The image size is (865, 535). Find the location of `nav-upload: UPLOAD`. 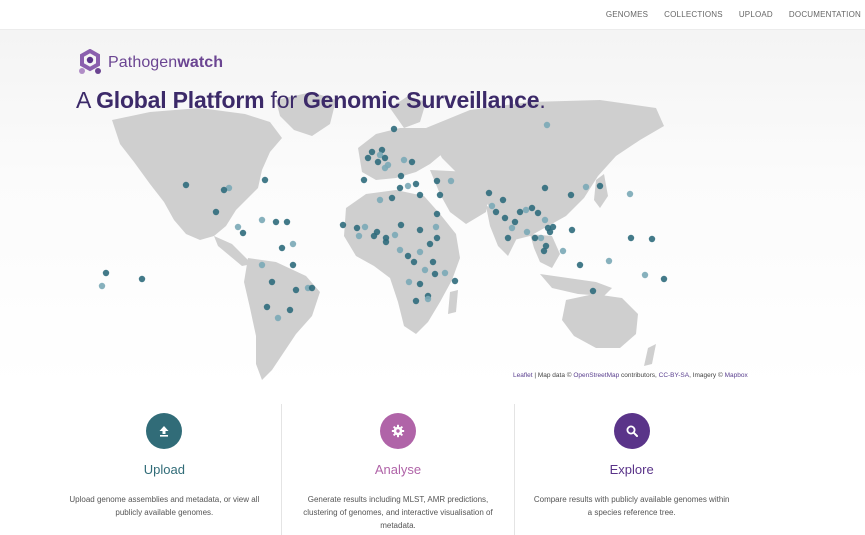

nav-upload: UPLOAD is located at coordinates (756, 14).